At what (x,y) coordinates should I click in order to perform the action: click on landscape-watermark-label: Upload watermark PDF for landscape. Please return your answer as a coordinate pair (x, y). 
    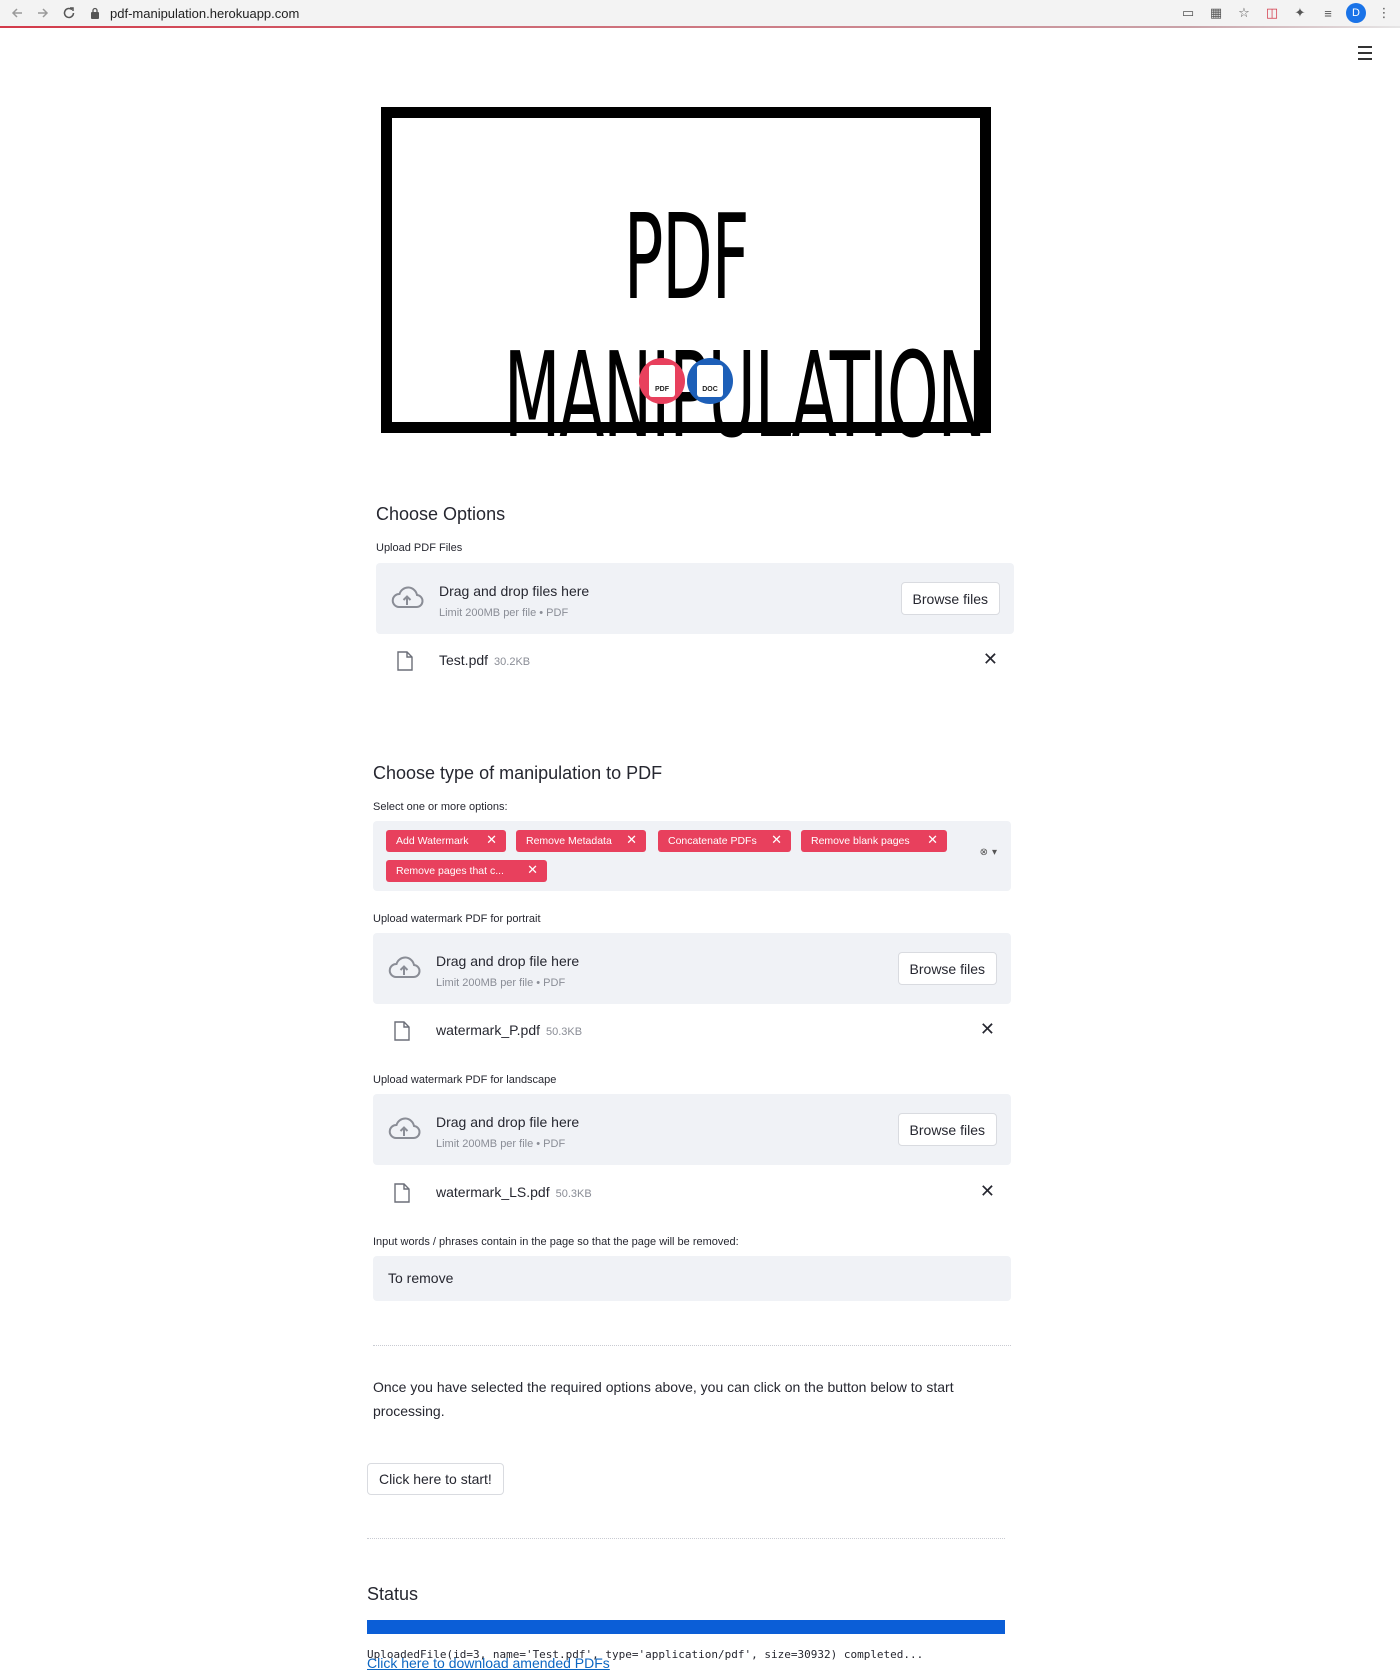
    Looking at the image, I should click on (465, 1080).